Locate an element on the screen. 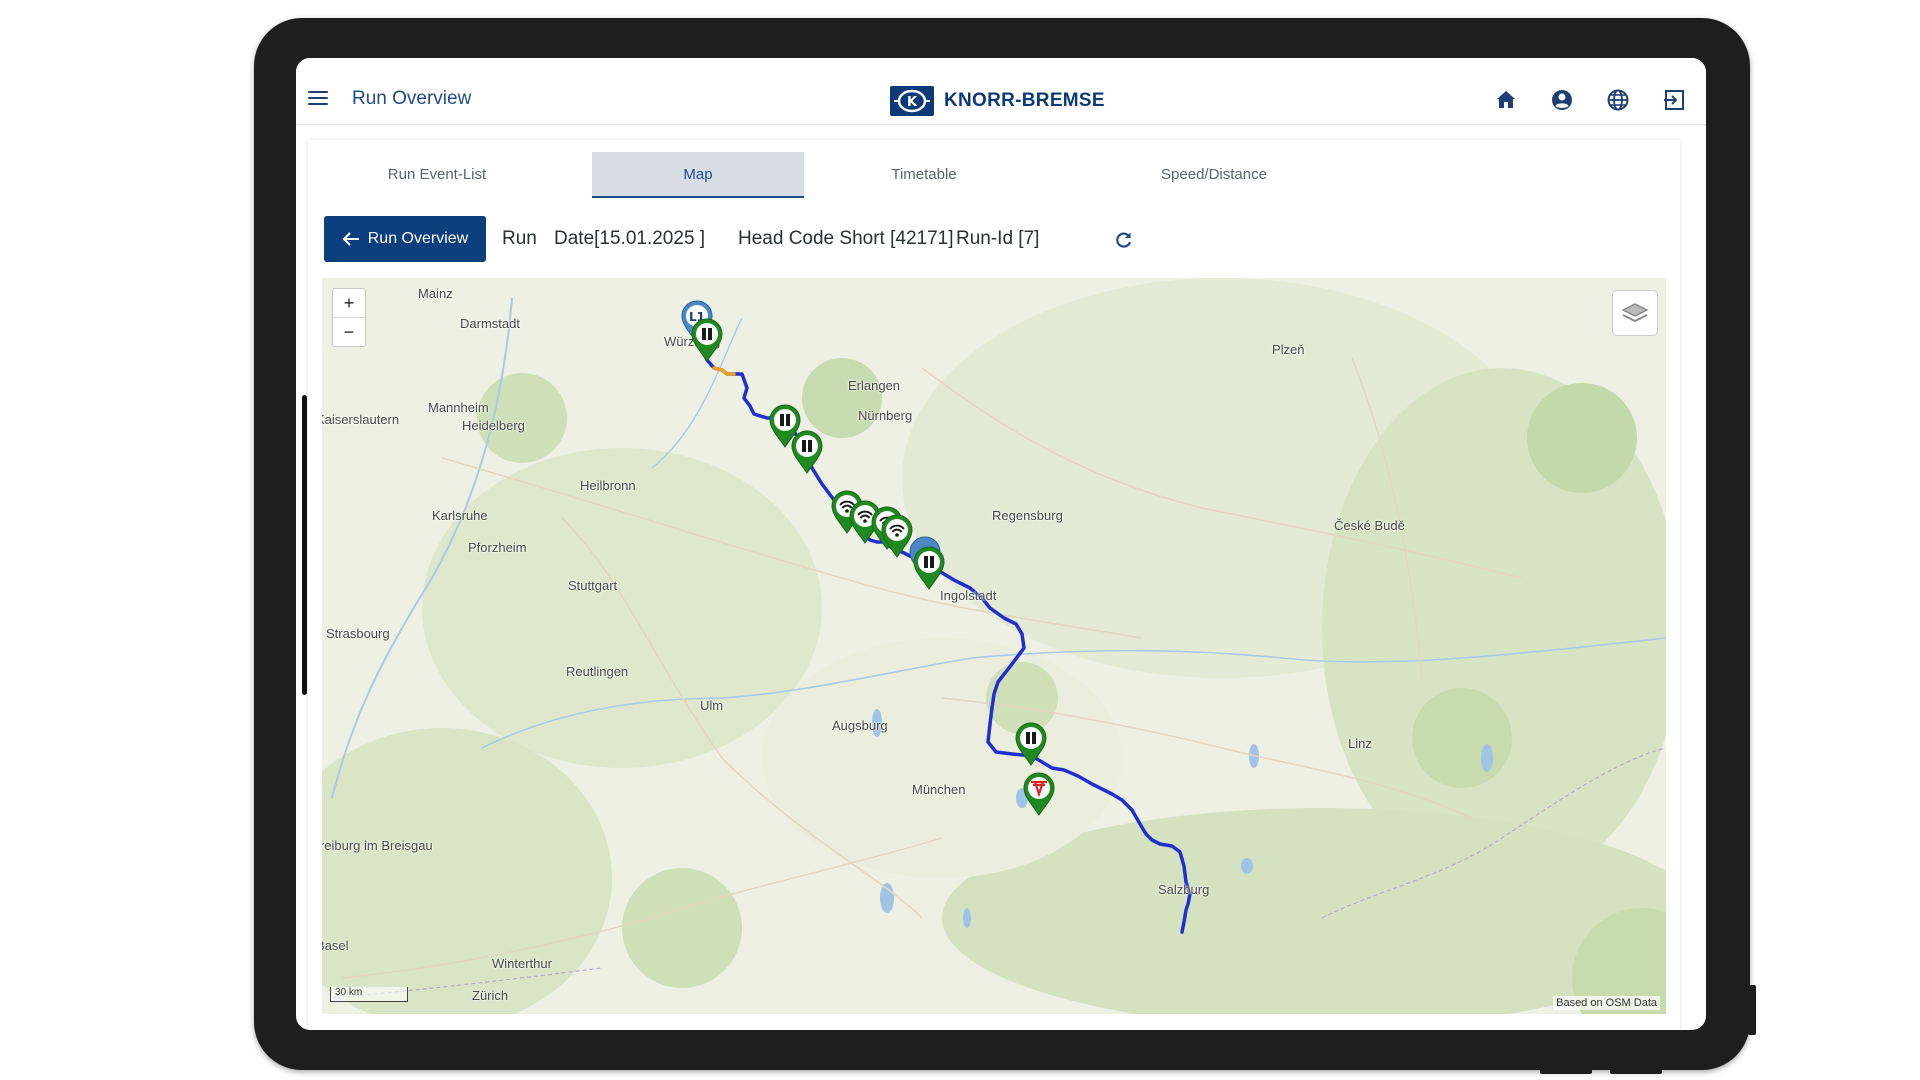 This screenshot has width=1920, height=1080. logo-mark-icon: K is located at coordinates (912, 101).